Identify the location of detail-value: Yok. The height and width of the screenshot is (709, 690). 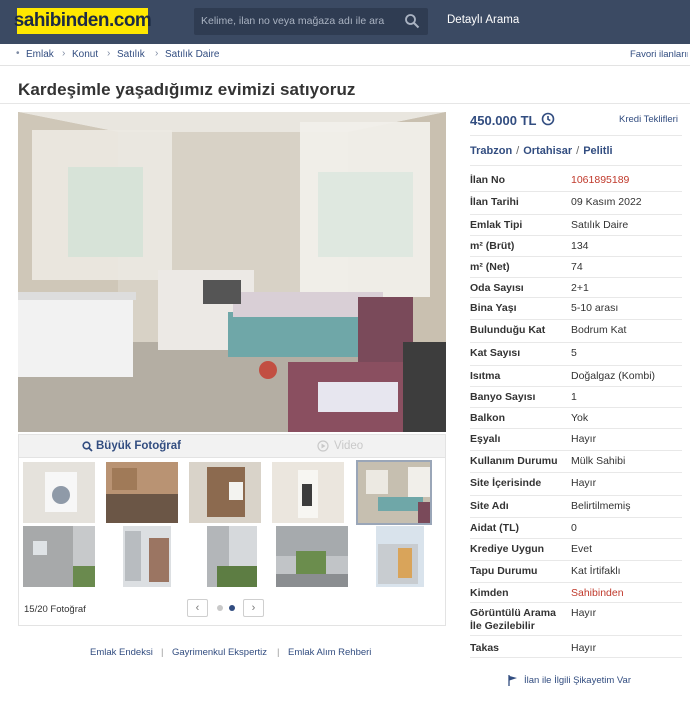
(580, 418).